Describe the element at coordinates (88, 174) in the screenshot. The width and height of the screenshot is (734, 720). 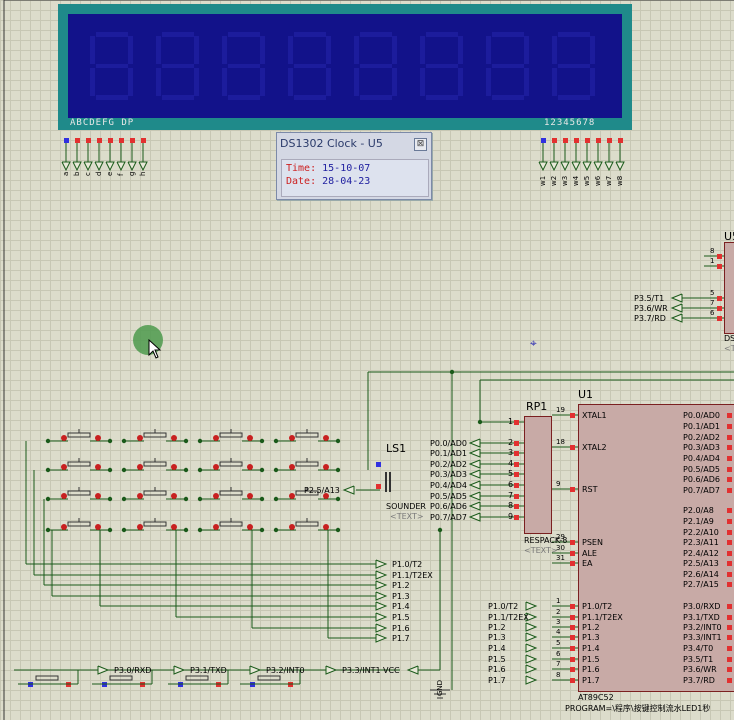
I see `segment-pin-label: c` at that location.